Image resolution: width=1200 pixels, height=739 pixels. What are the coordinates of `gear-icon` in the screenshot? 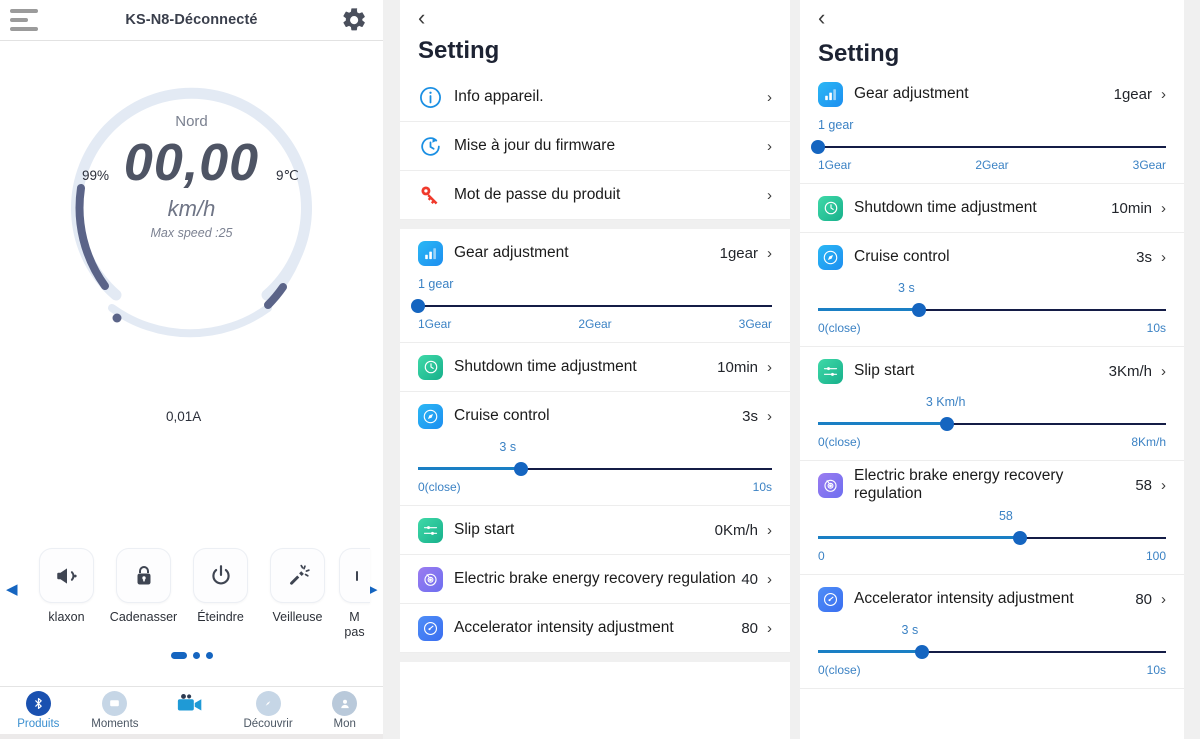 It's located at (354, 20).